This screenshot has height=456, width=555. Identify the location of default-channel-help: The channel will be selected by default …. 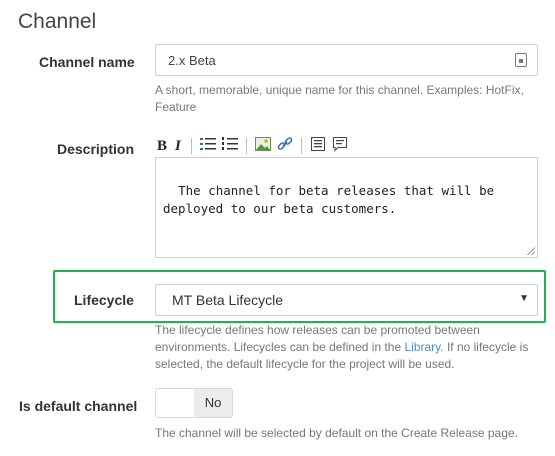
(336, 433).